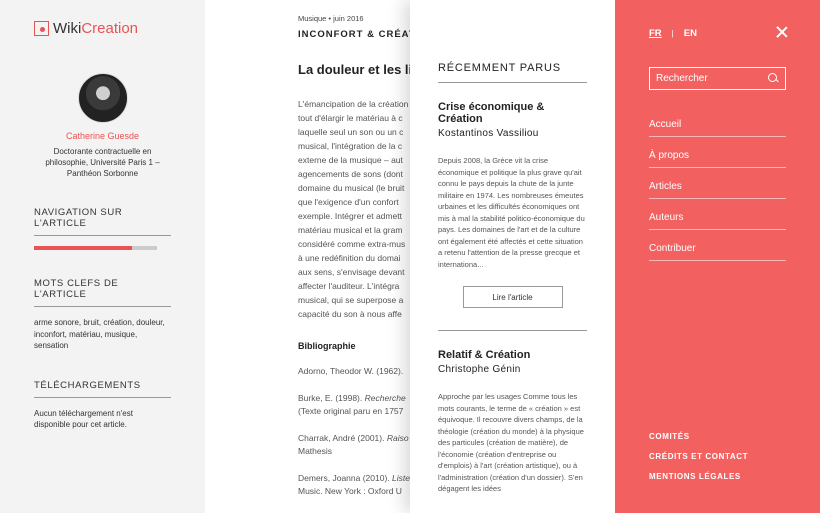  What do you see at coordinates (512, 330) in the screenshot?
I see `card-divider` at bounding box center [512, 330].